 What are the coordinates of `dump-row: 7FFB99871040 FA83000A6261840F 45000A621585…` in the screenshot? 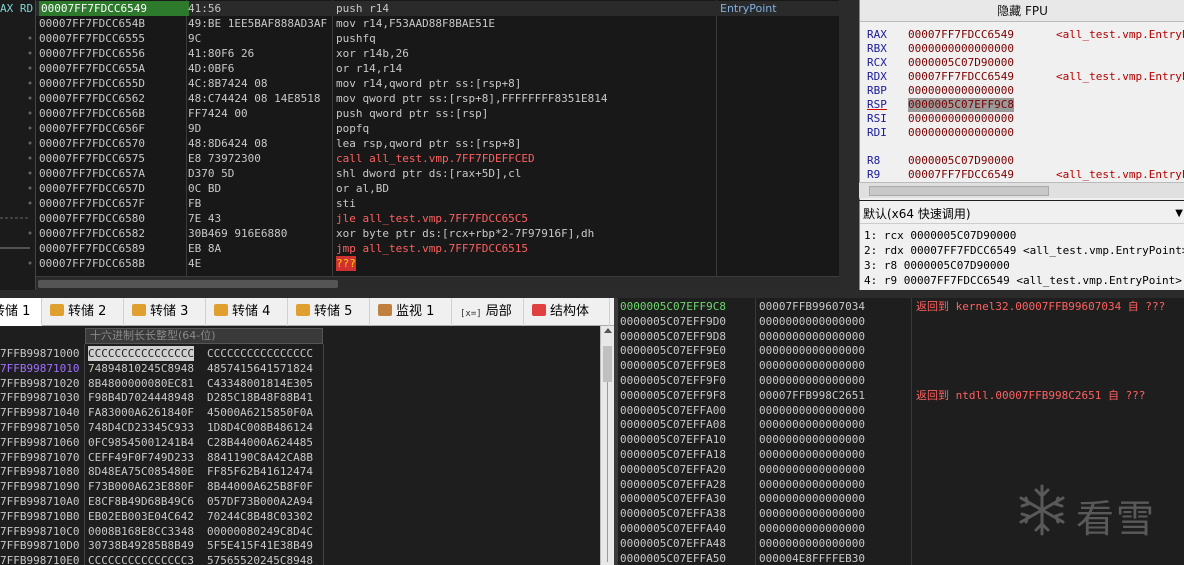 It's located at (300, 412).